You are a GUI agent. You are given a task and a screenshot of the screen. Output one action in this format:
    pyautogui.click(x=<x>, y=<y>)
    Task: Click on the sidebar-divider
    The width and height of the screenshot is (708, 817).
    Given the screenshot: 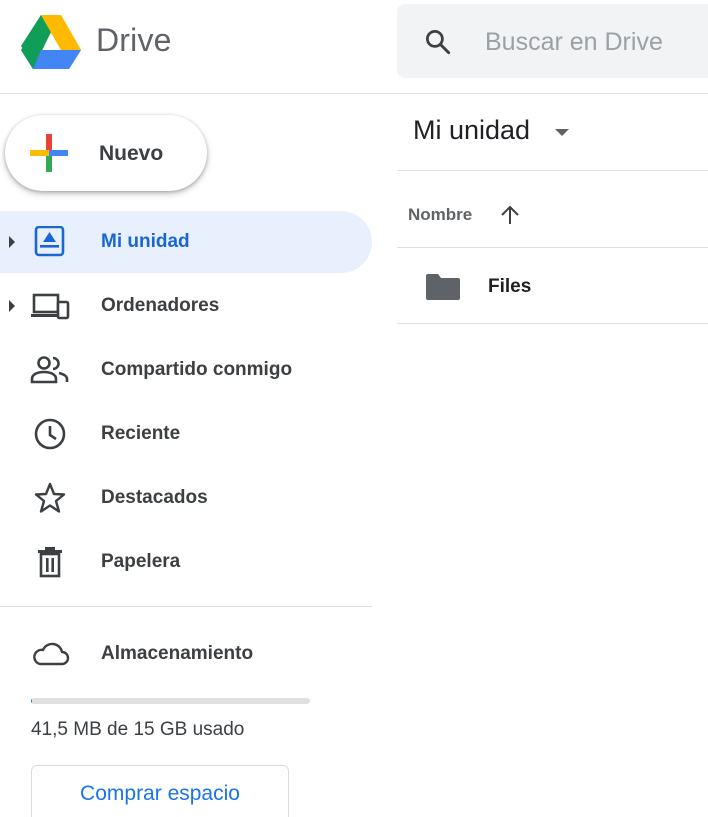 What is the action you would take?
    pyautogui.click(x=186, y=606)
    